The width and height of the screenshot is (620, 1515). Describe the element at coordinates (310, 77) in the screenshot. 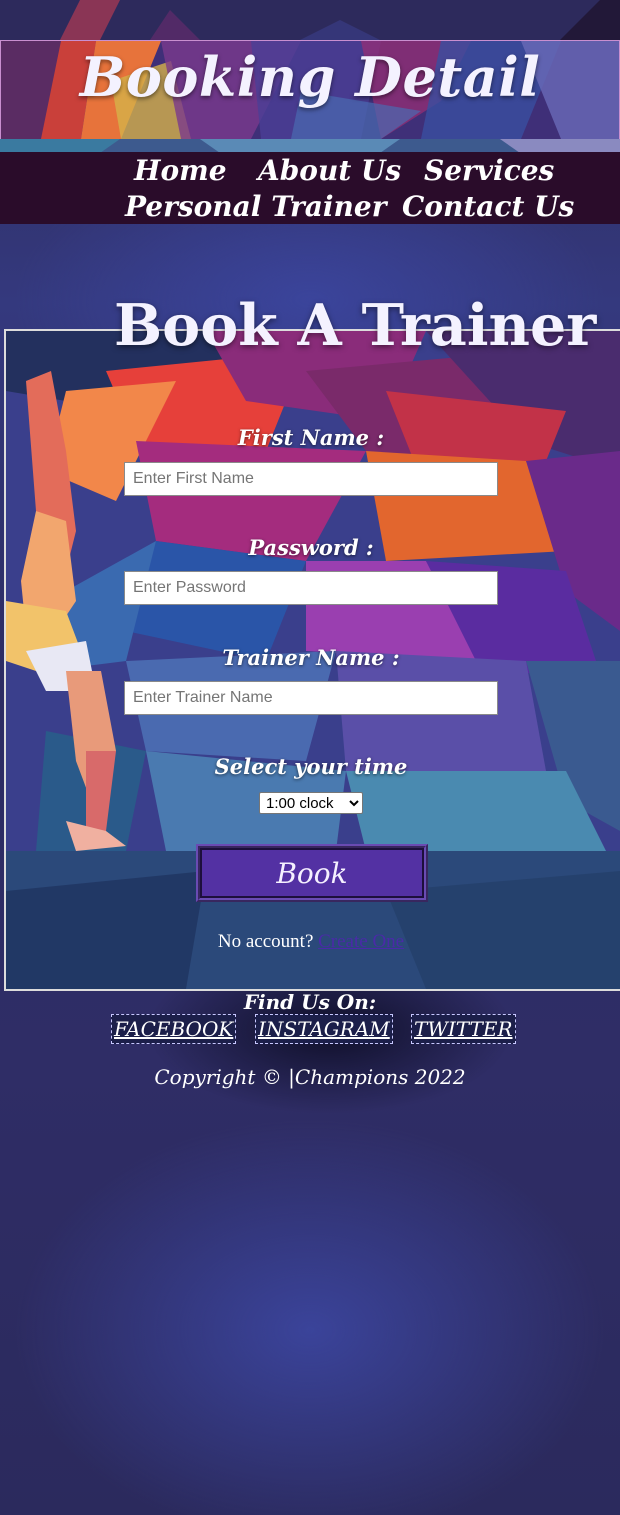

I see `page-title: Booking Detail` at that location.